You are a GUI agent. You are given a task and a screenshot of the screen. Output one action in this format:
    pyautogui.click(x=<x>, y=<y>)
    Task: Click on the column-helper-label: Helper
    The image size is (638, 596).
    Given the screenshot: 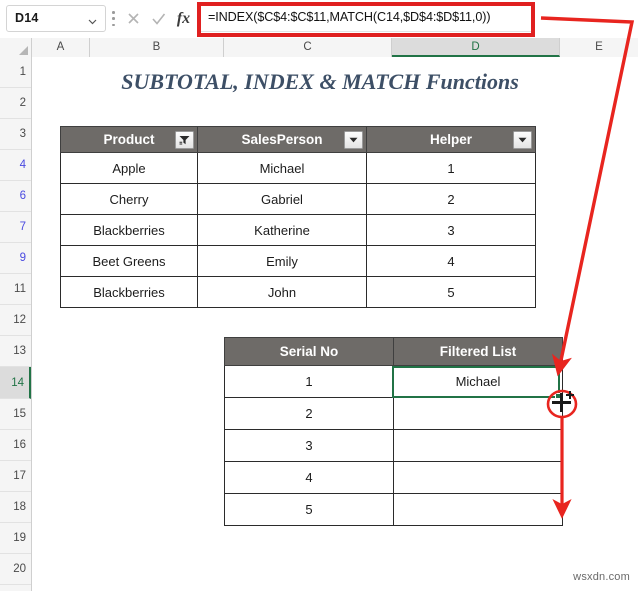 What is the action you would take?
    pyautogui.click(x=451, y=139)
    